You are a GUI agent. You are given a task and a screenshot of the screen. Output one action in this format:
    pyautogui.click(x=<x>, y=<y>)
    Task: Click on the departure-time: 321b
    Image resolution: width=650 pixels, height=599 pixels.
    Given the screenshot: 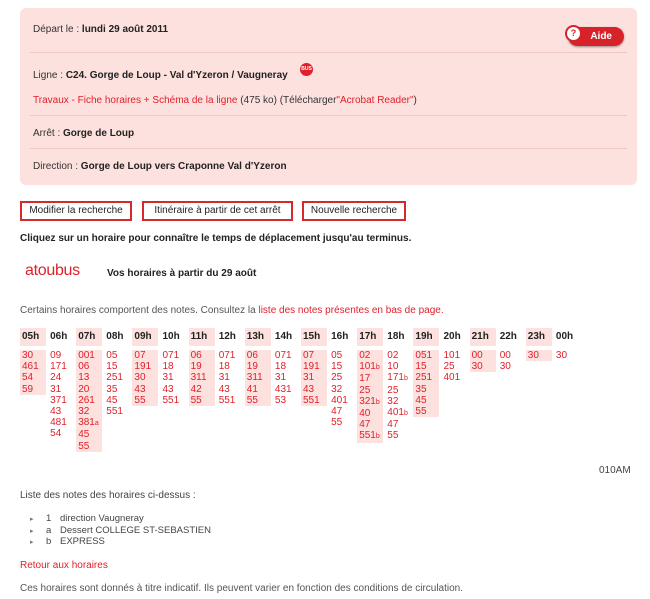 What is the action you would take?
    pyautogui.click(x=371, y=402)
    